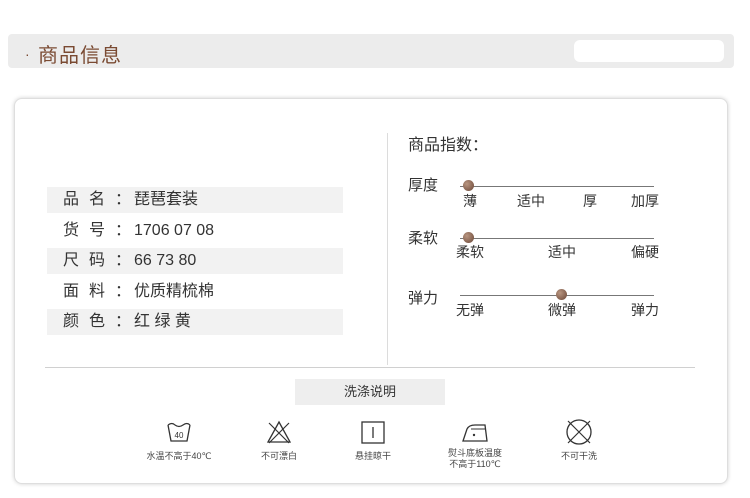  Describe the element at coordinates (80, 56) in the screenshot. I see `section-title: 商品信息` at that location.